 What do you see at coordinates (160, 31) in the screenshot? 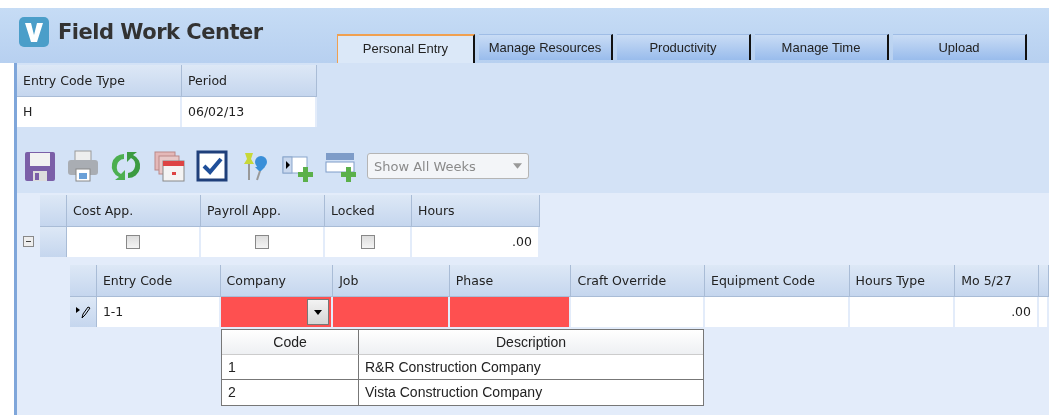
I see `app-title: Field Work Center` at bounding box center [160, 31].